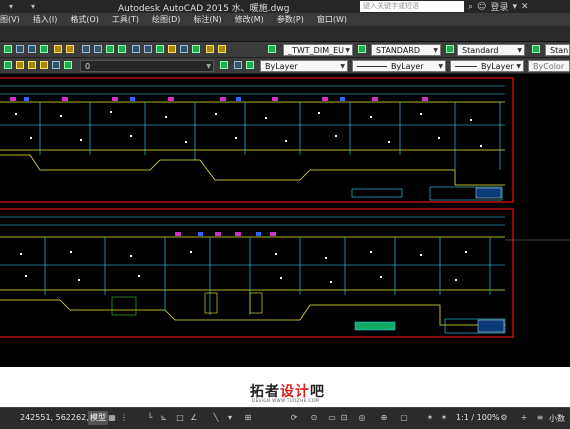 This screenshot has width=570, height=429. Describe the element at coordinates (110, 49) in the screenshot. I see `zoom-window-icon` at that location.